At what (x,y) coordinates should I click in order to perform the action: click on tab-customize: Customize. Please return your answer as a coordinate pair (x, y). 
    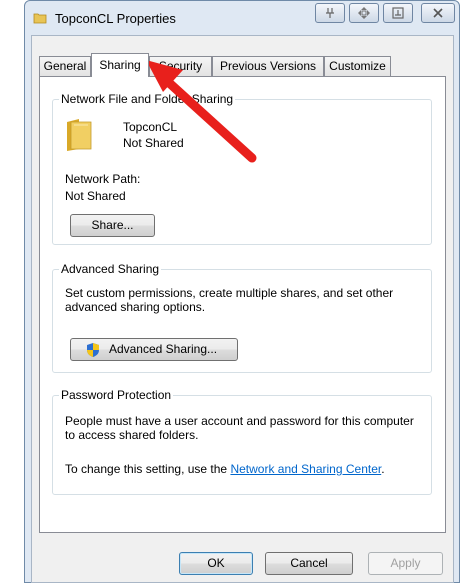
    Looking at the image, I should click on (357, 66).